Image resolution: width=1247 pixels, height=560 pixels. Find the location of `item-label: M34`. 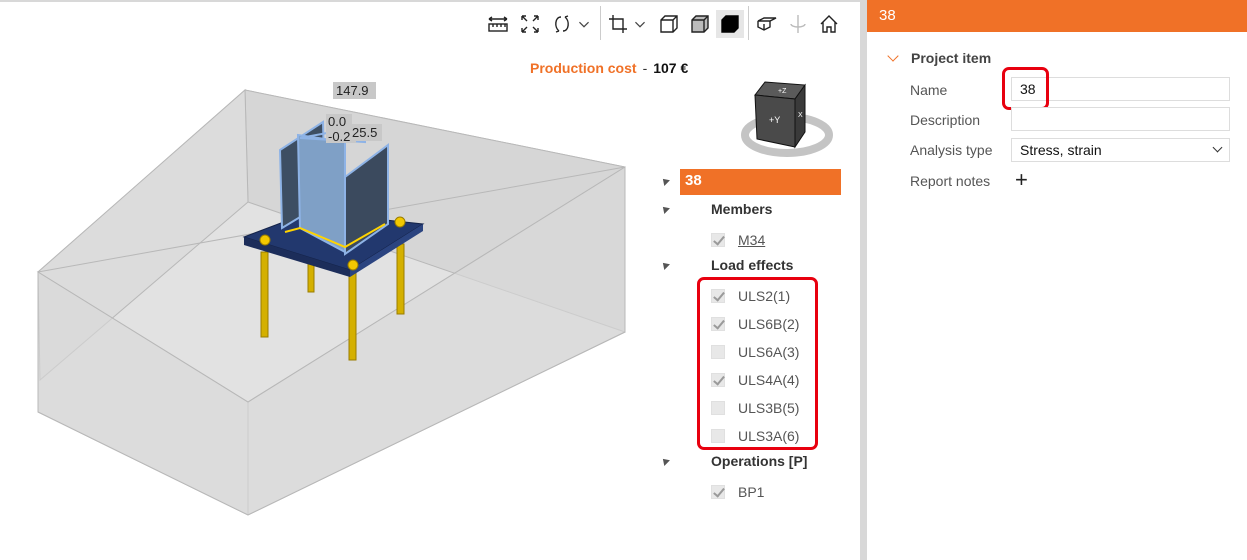

item-label: M34 is located at coordinates (751, 240).